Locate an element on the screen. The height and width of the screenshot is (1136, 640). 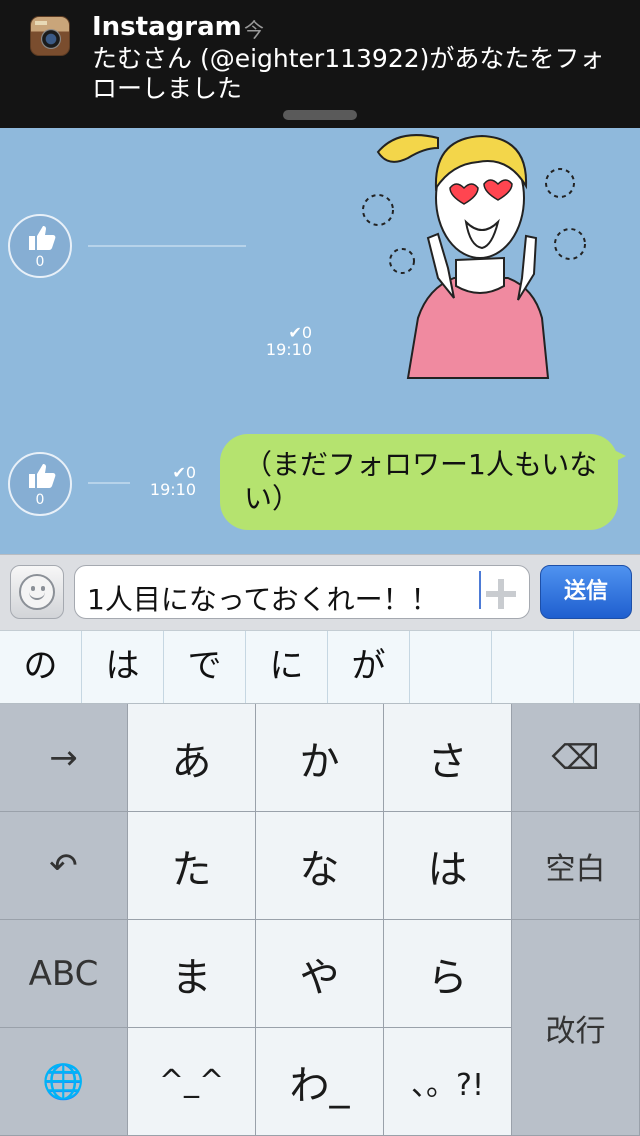
key-ya: や is located at coordinates (320, 974).